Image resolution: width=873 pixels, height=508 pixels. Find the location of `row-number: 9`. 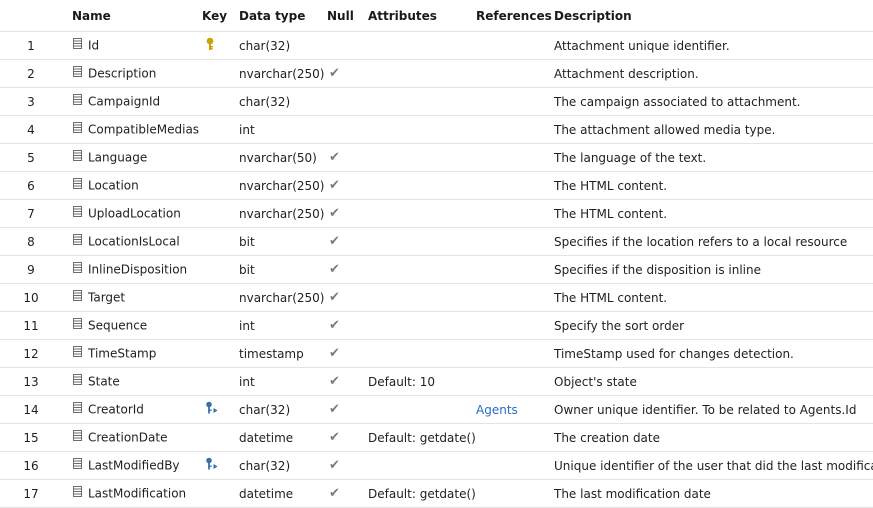

row-number: 9 is located at coordinates (33, 269).